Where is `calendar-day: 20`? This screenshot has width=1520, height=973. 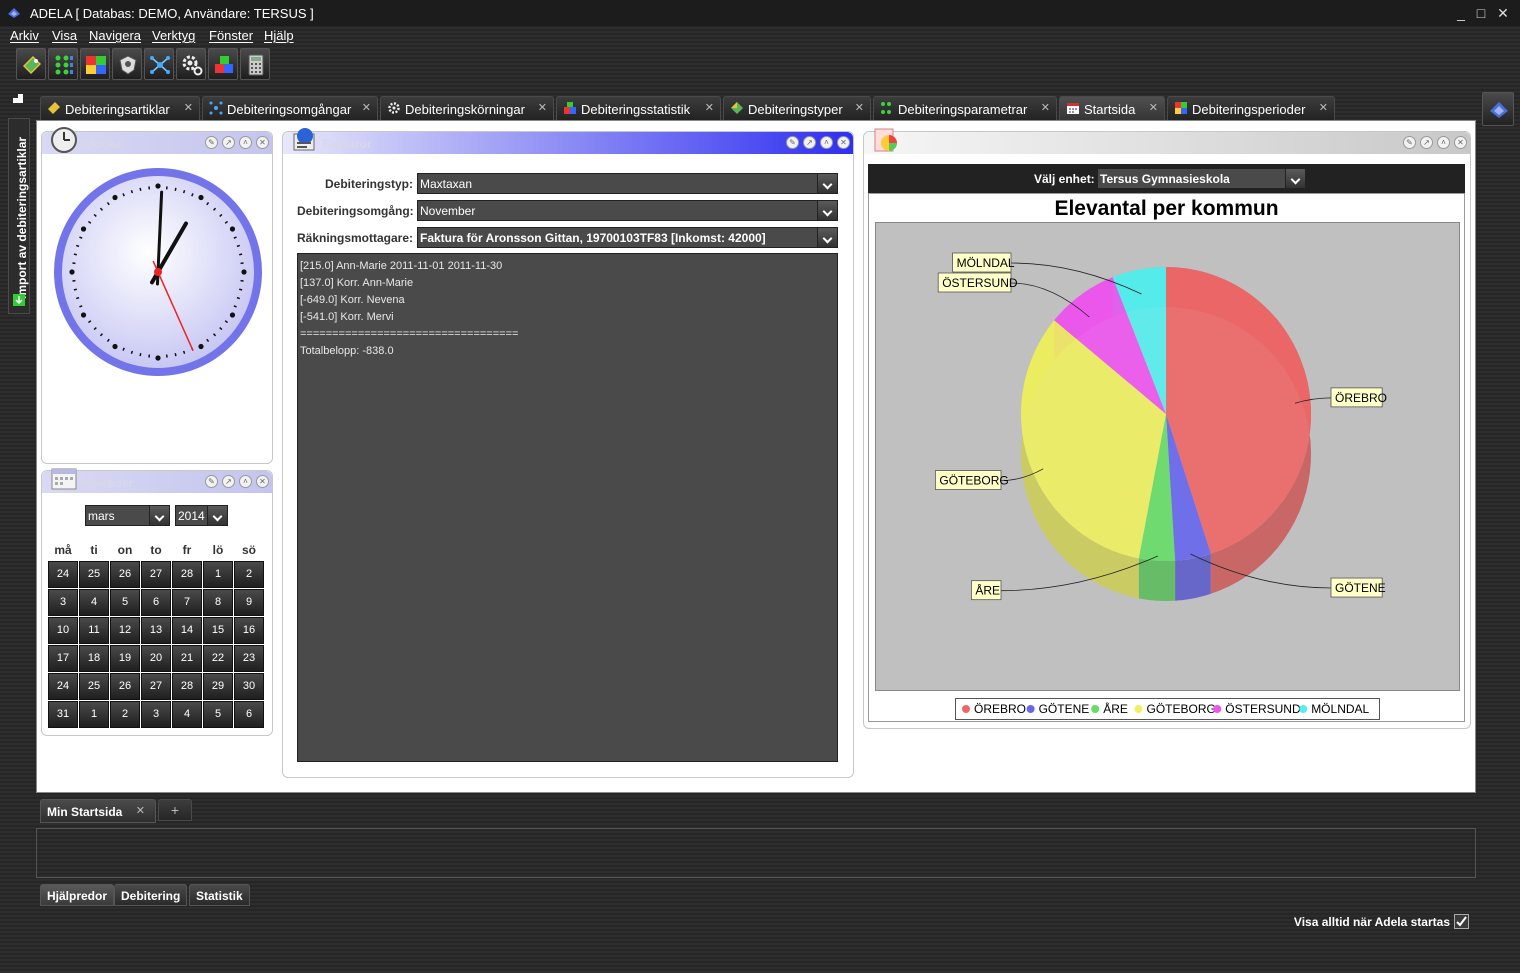 calendar-day: 20 is located at coordinates (156, 658).